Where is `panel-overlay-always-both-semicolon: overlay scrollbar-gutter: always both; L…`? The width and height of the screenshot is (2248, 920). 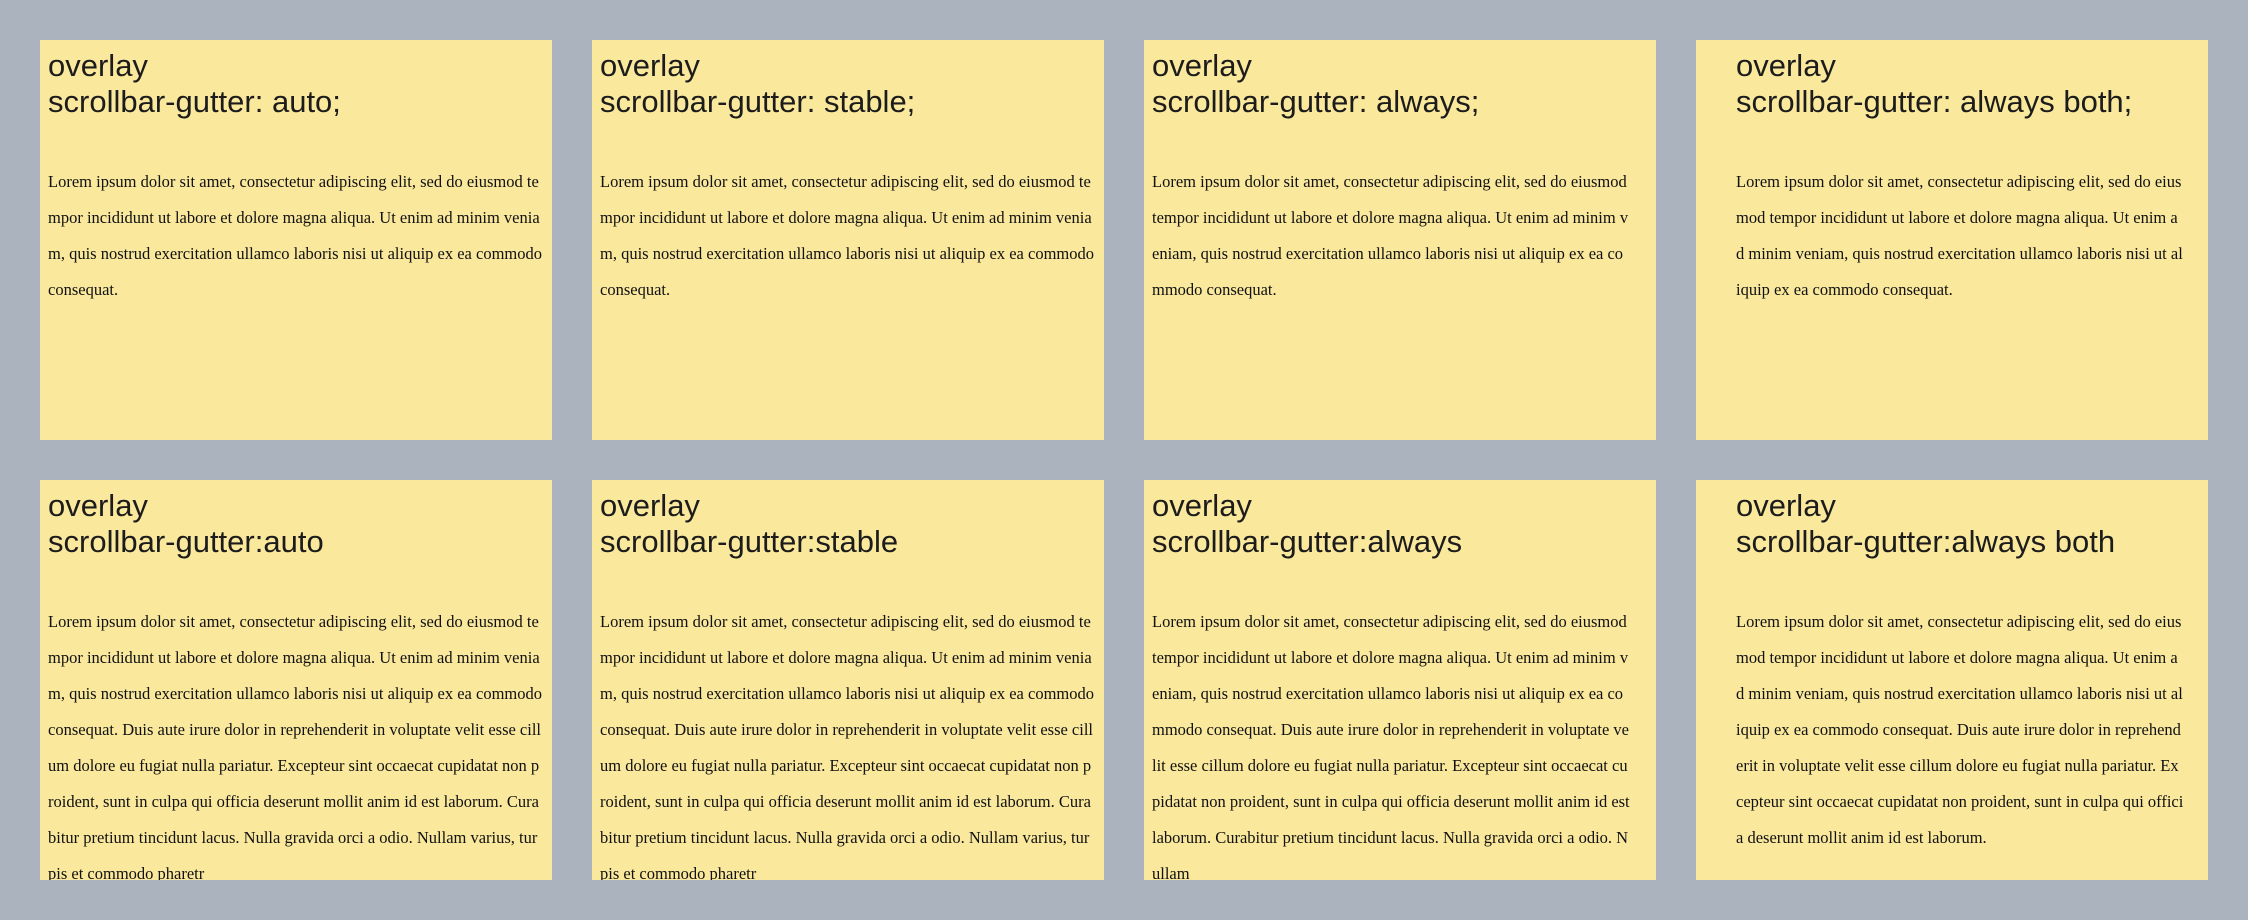 panel-overlay-always-both-semicolon: overlay scrollbar-gutter: always both; L… is located at coordinates (1952, 240).